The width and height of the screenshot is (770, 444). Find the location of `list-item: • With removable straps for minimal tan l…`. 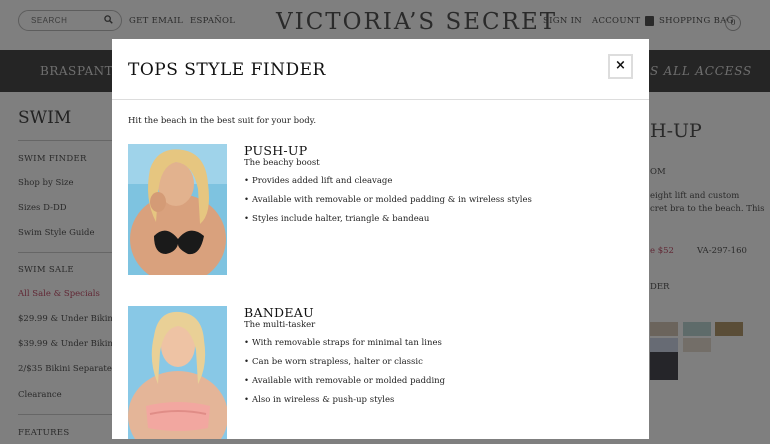

list-item: • With removable straps for minimal tan l… is located at coordinates (343, 343).